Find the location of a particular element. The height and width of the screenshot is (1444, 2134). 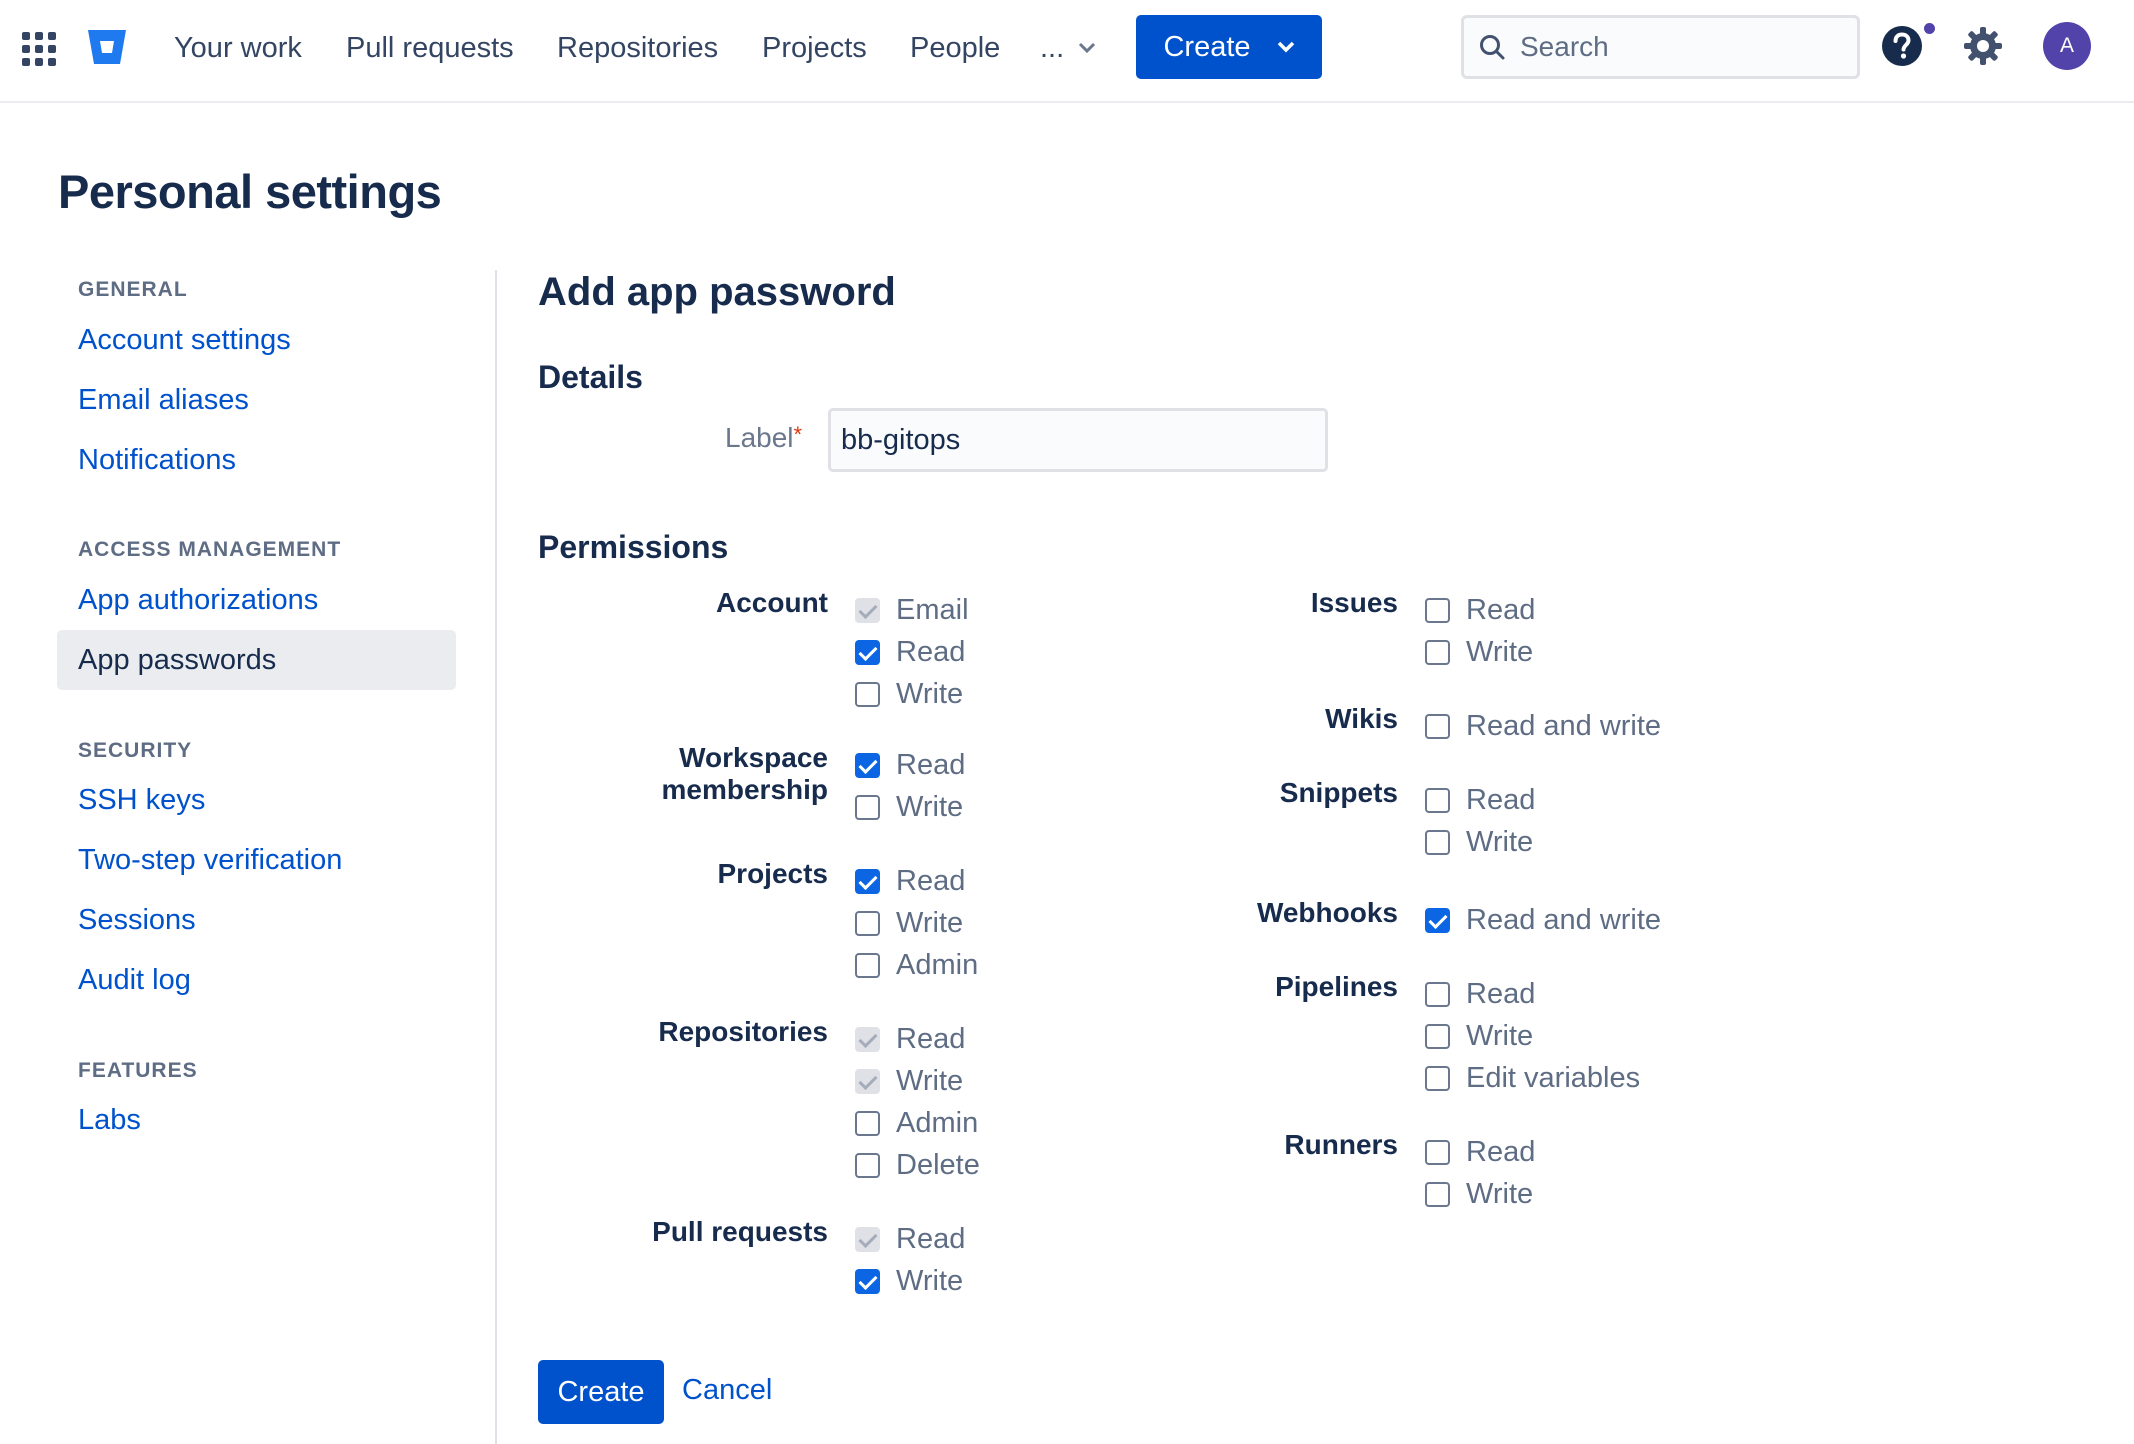

workspace-membership-write-option: Write is located at coordinates (909, 807).